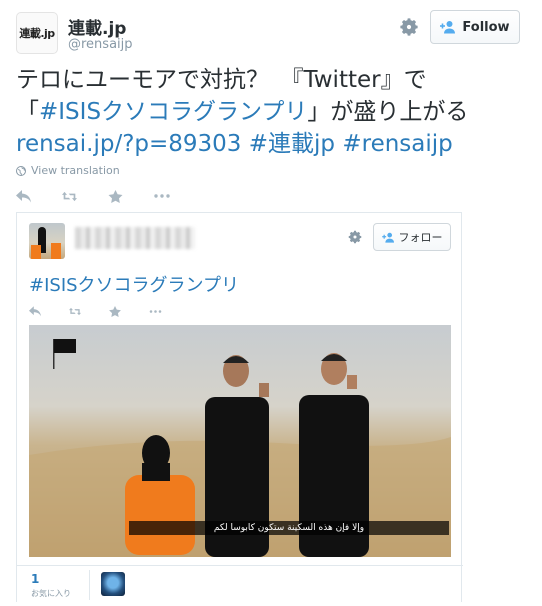  I want to click on embedded-author-avatar, so click(47, 241).